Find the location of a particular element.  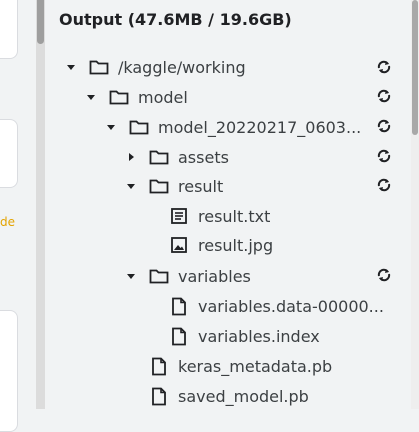

tree-item-variables-index: variables.index is located at coordinates (281, 336).